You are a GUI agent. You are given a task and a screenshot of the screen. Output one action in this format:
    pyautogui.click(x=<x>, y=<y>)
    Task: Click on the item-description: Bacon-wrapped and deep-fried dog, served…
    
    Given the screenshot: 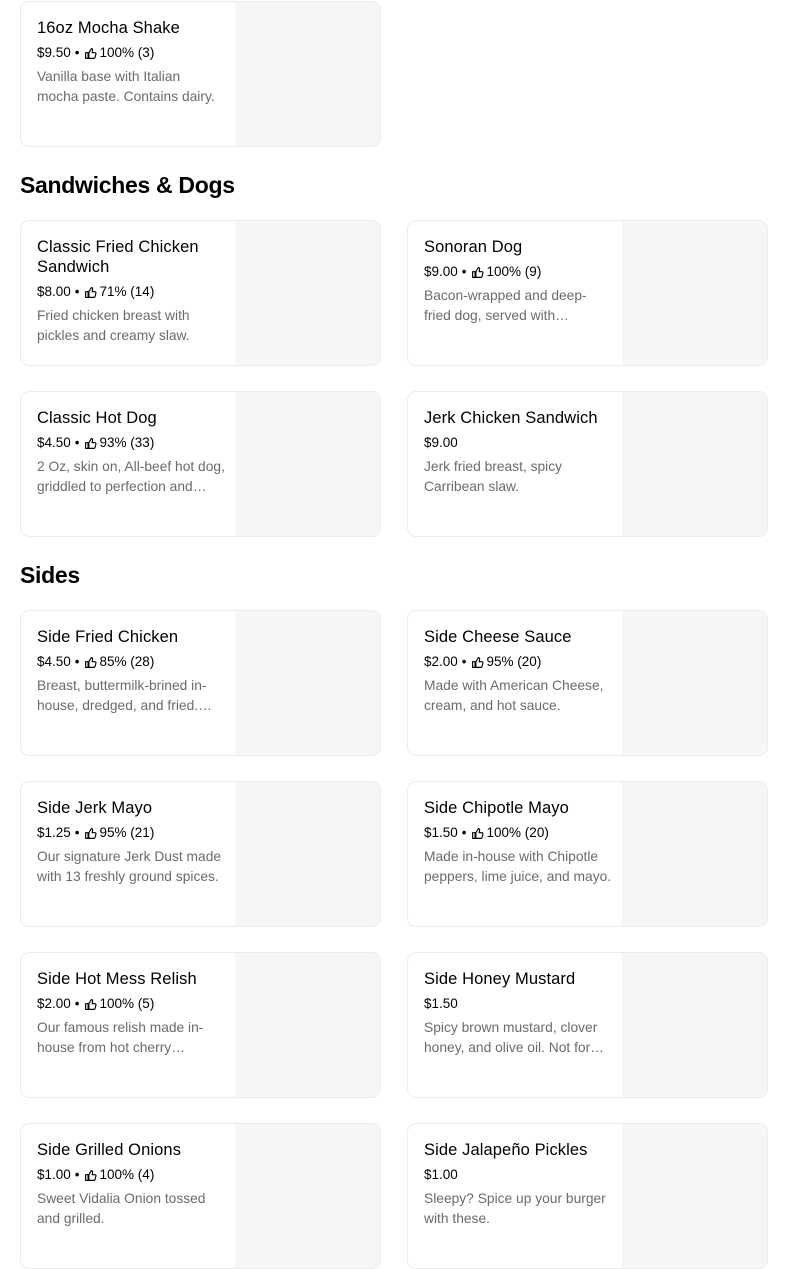 What is the action you would take?
    pyautogui.click(x=505, y=305)
    